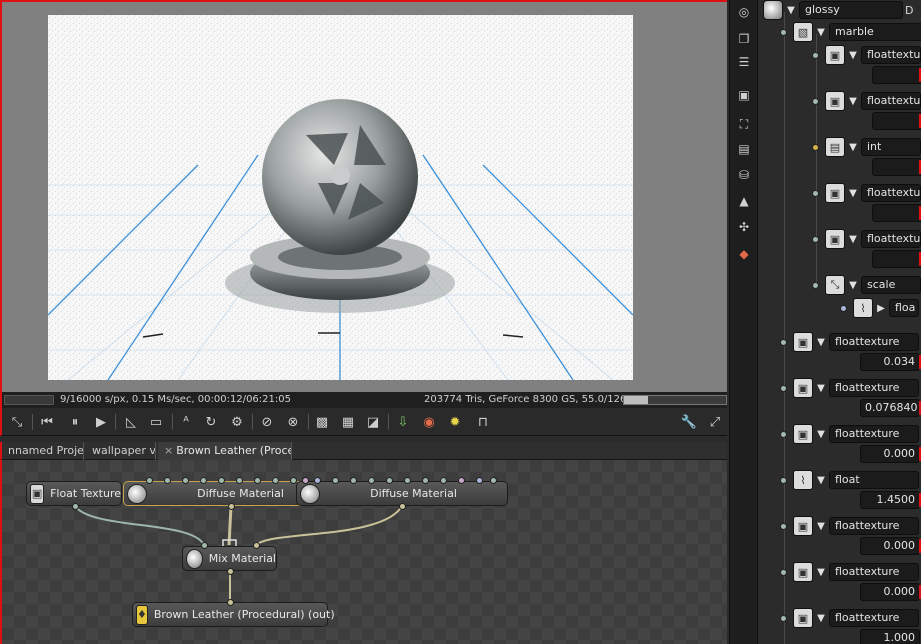 The height and width of the screenshot is (644, 921). Describe the element at coordinates (881, 308) in the screenshot. I see `expand-arrow-icon: ▶` at that location.